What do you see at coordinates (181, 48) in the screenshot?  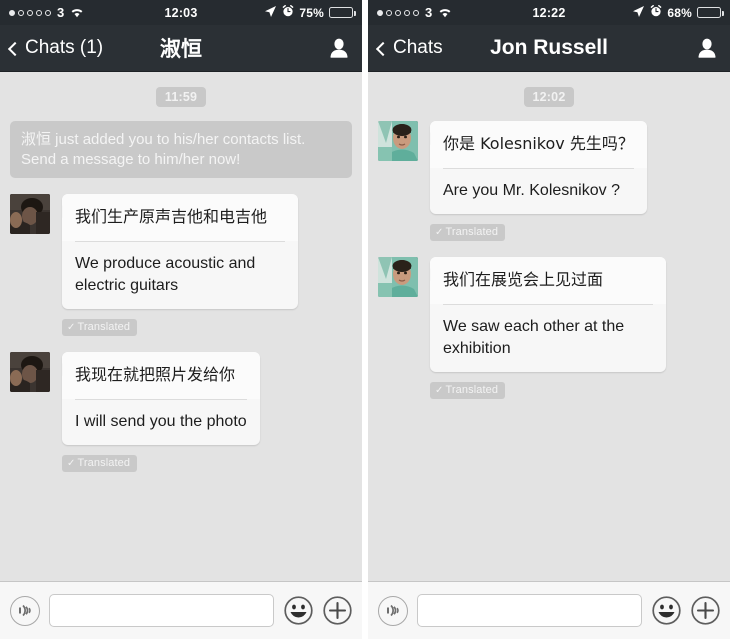 I see `nav-bar-left: Chats (1) 淑恒` at bounding box center [181, 48].